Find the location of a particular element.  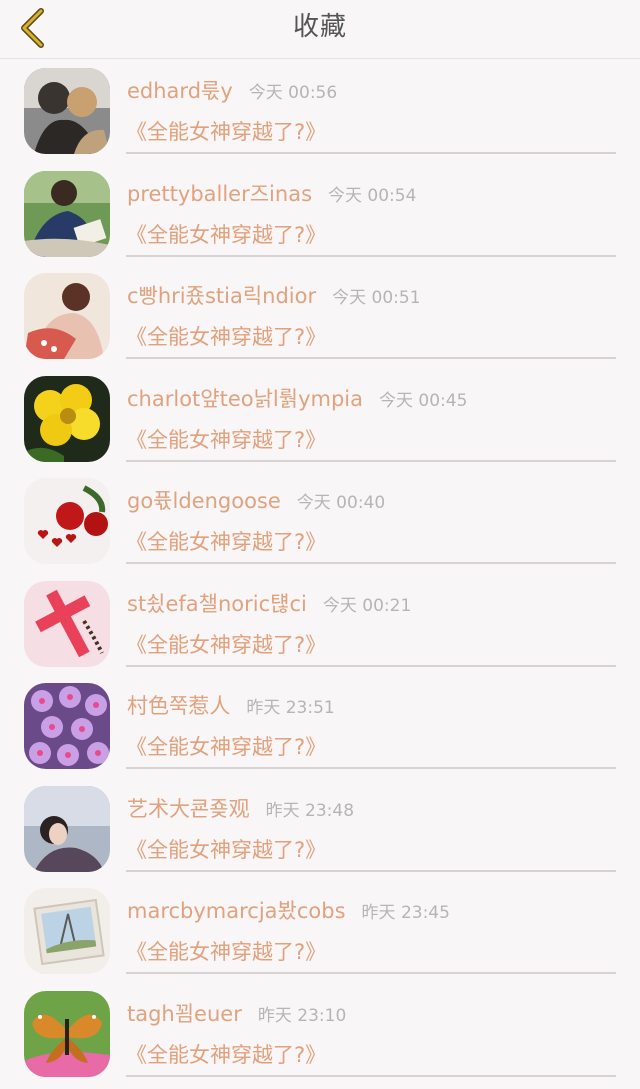

favorite-item: st쇴efa챌noric턚ci 今天 00:21 《全能女神穿越了?》 is located at coordinates (320, 623).